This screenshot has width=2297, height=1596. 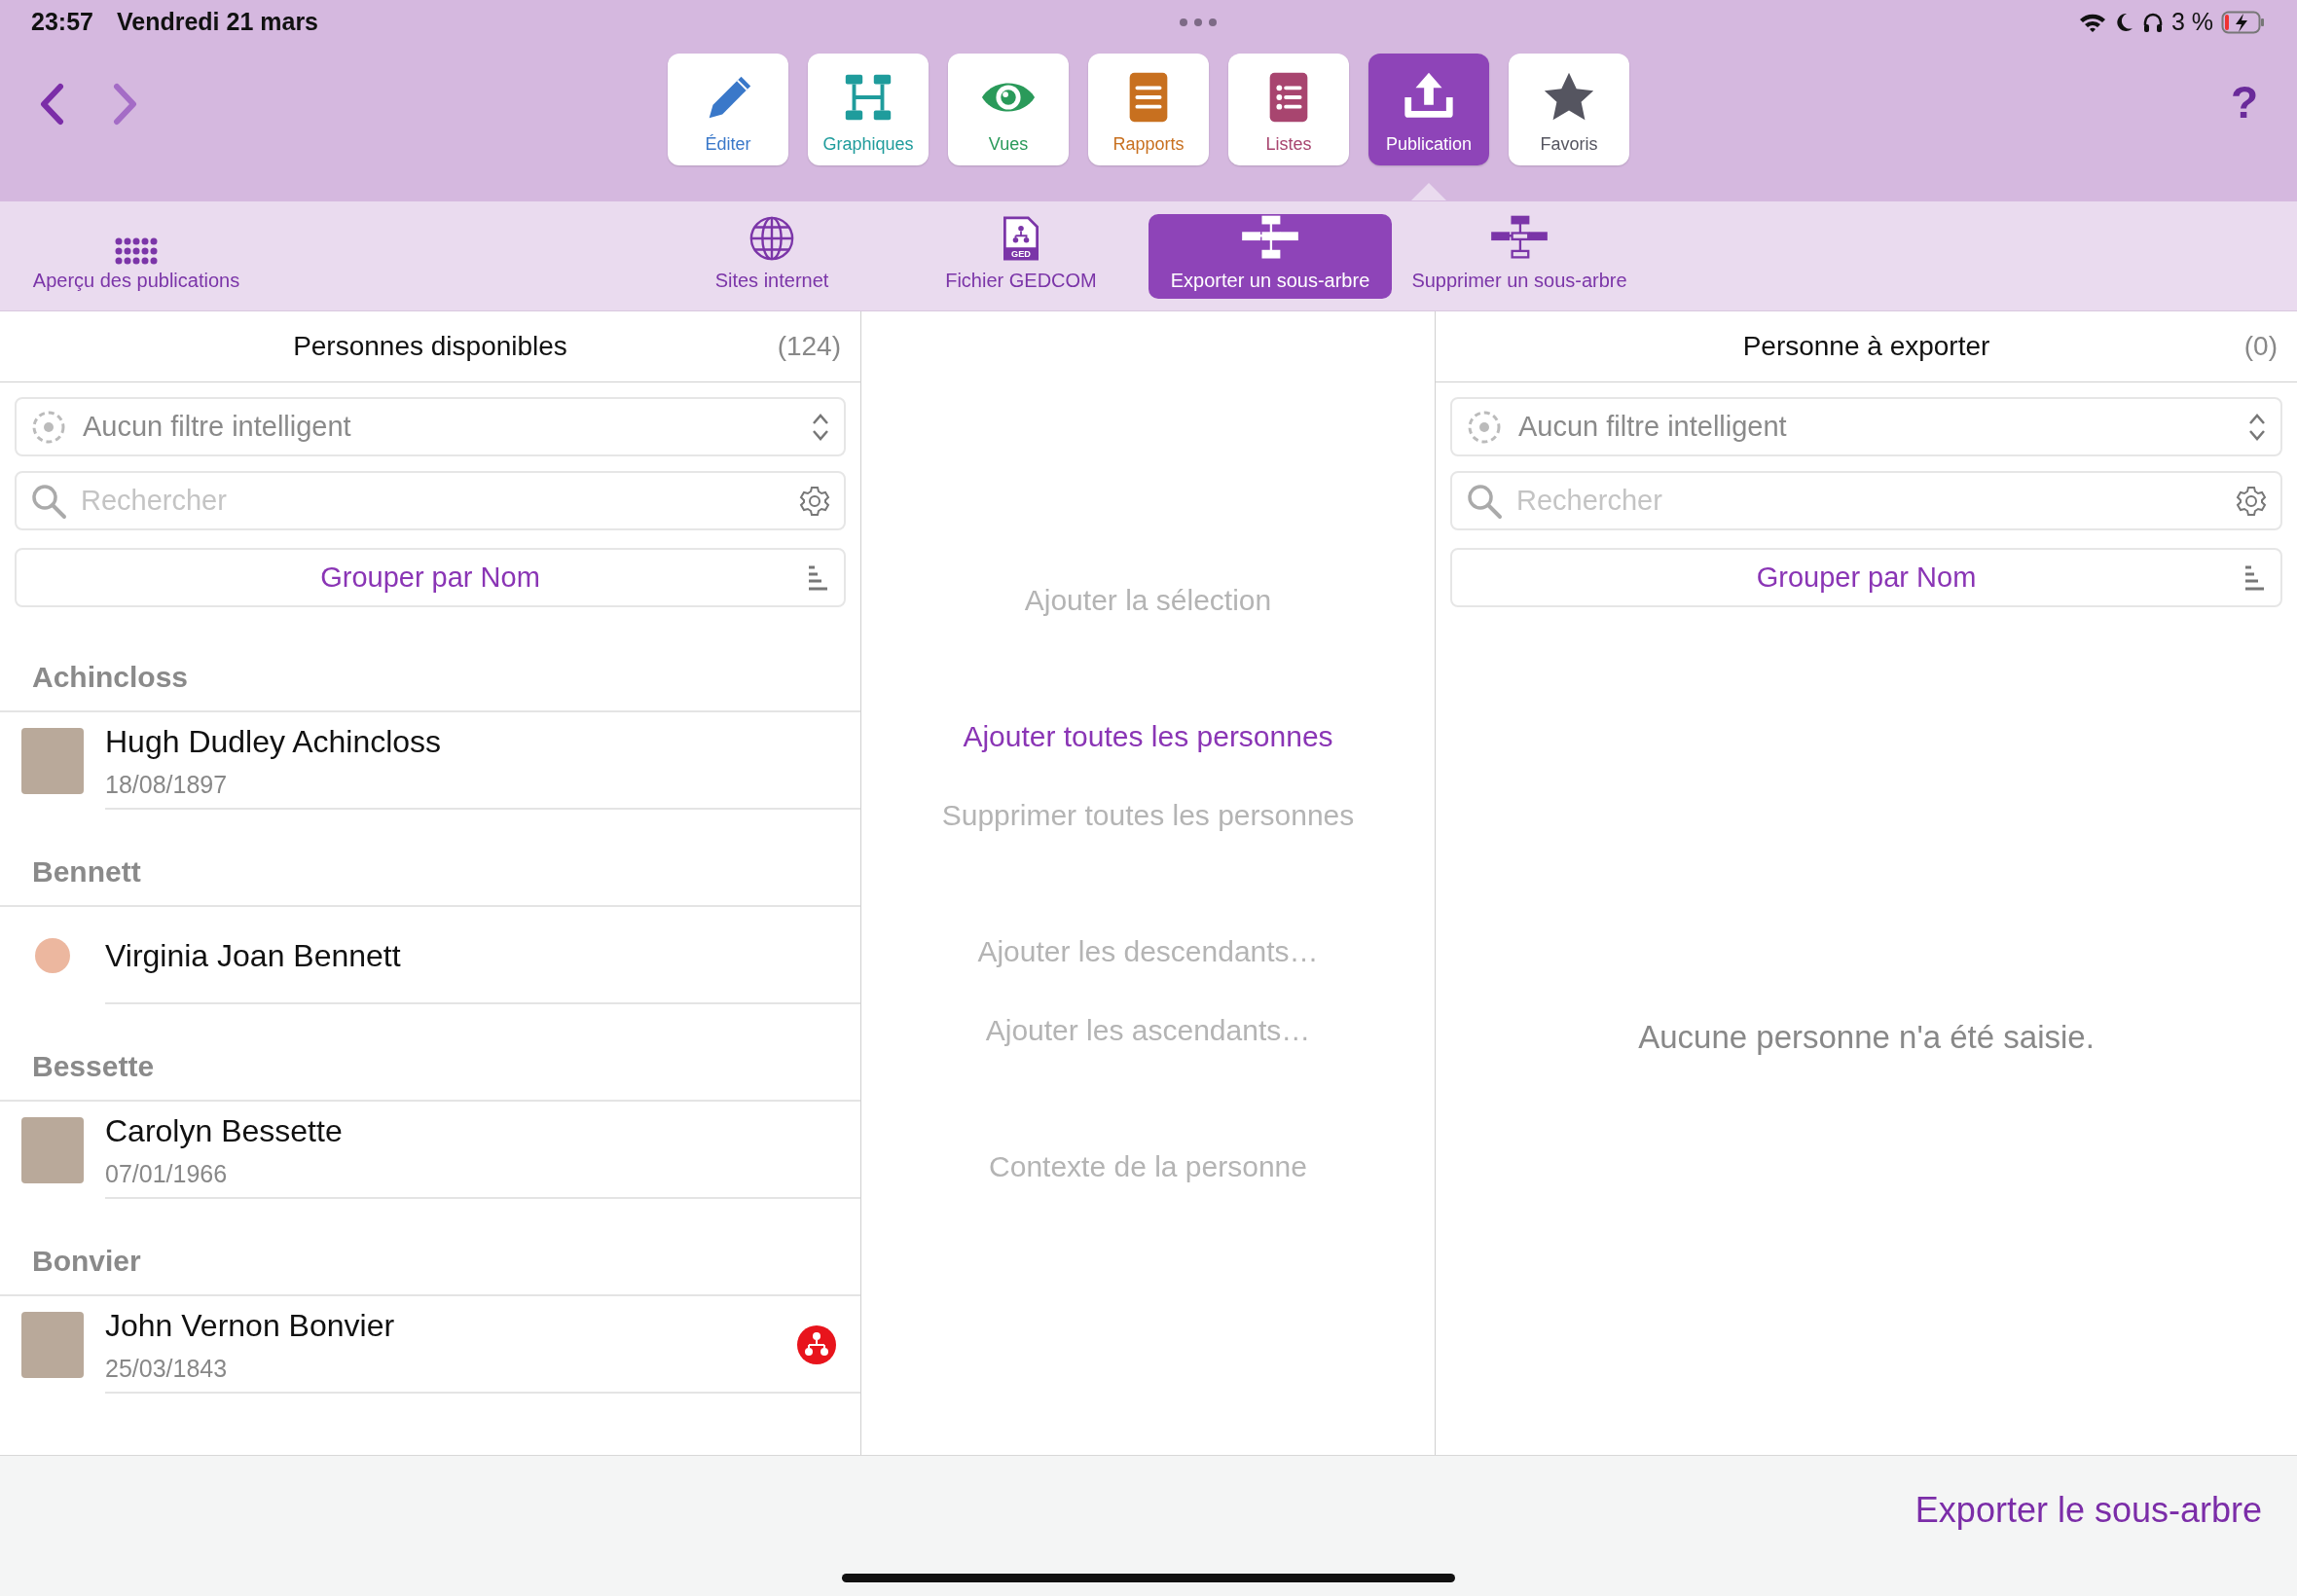 What do you see at coordinates (868, 110) in the screenshot?
I see `toolbar-tab: Graphiques` at bounding box center [868, 110].